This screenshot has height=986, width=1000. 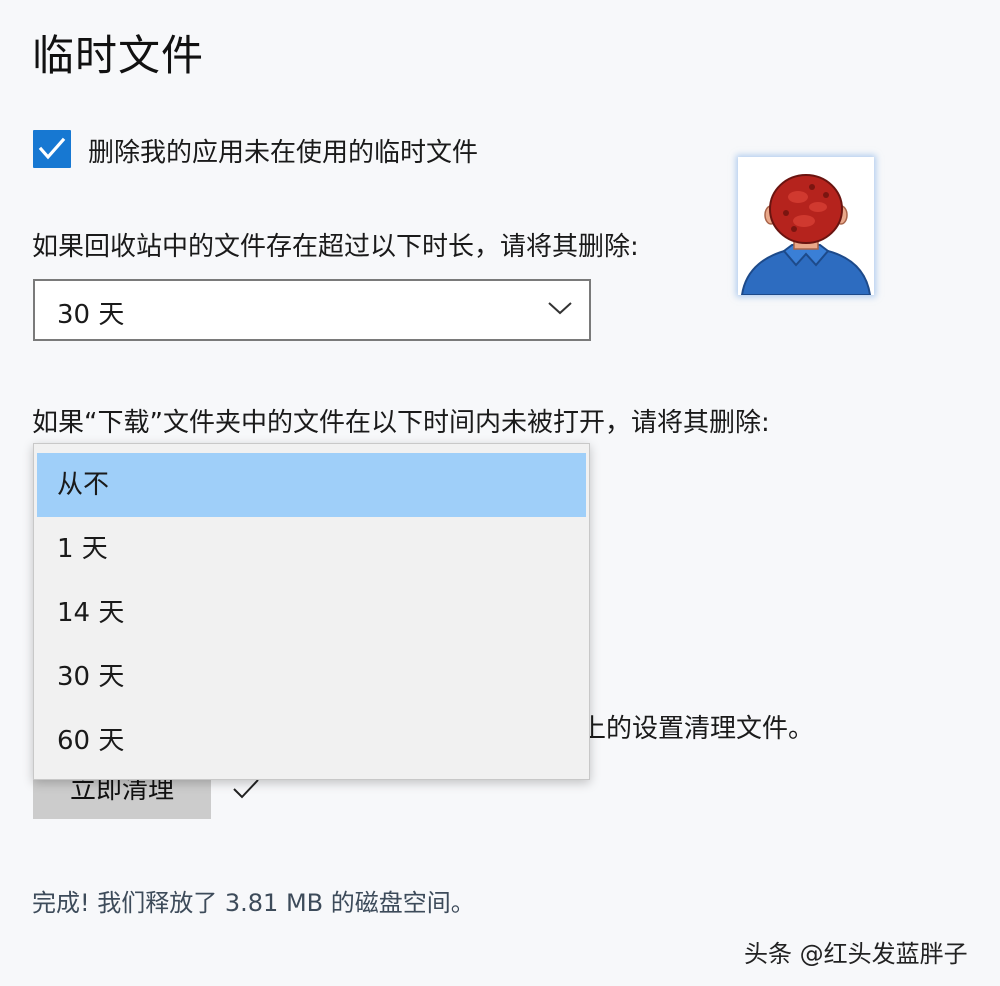 What do you see at coordinates (283, 150) in the screenshot?
I see `checkbox-label: 删除我的应用未在使用的临时文件` at bounding box center [283, 150].